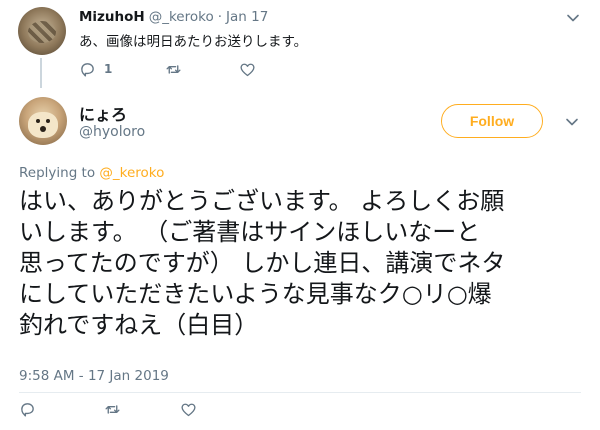  Describe the element at coordinates (108, 69) in the screenshot. I see `reply-count: 1` at that location.